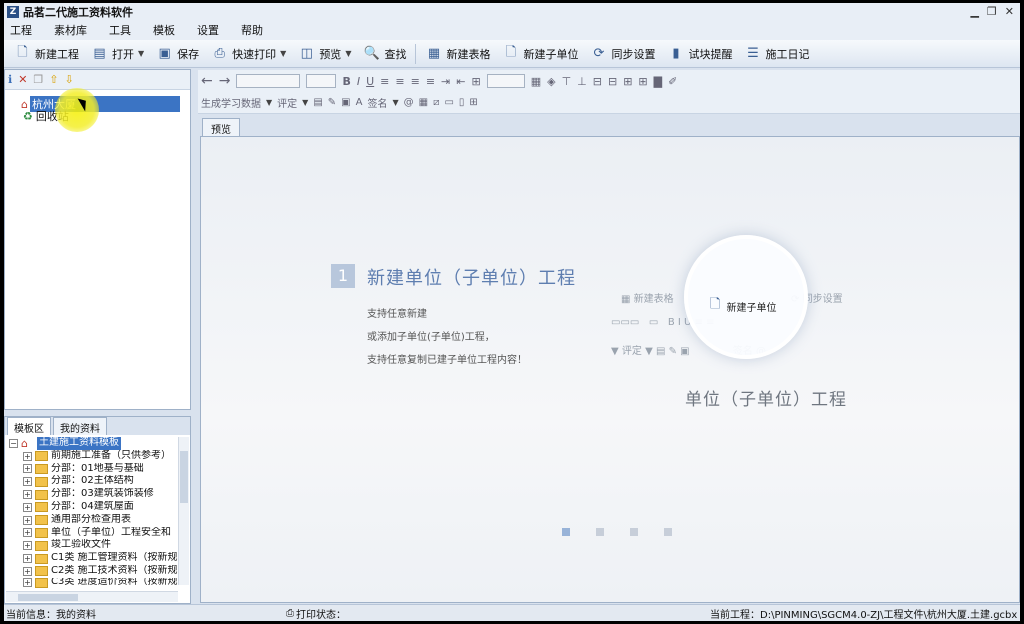  I want to click on font-name-select, so click(268, 81).